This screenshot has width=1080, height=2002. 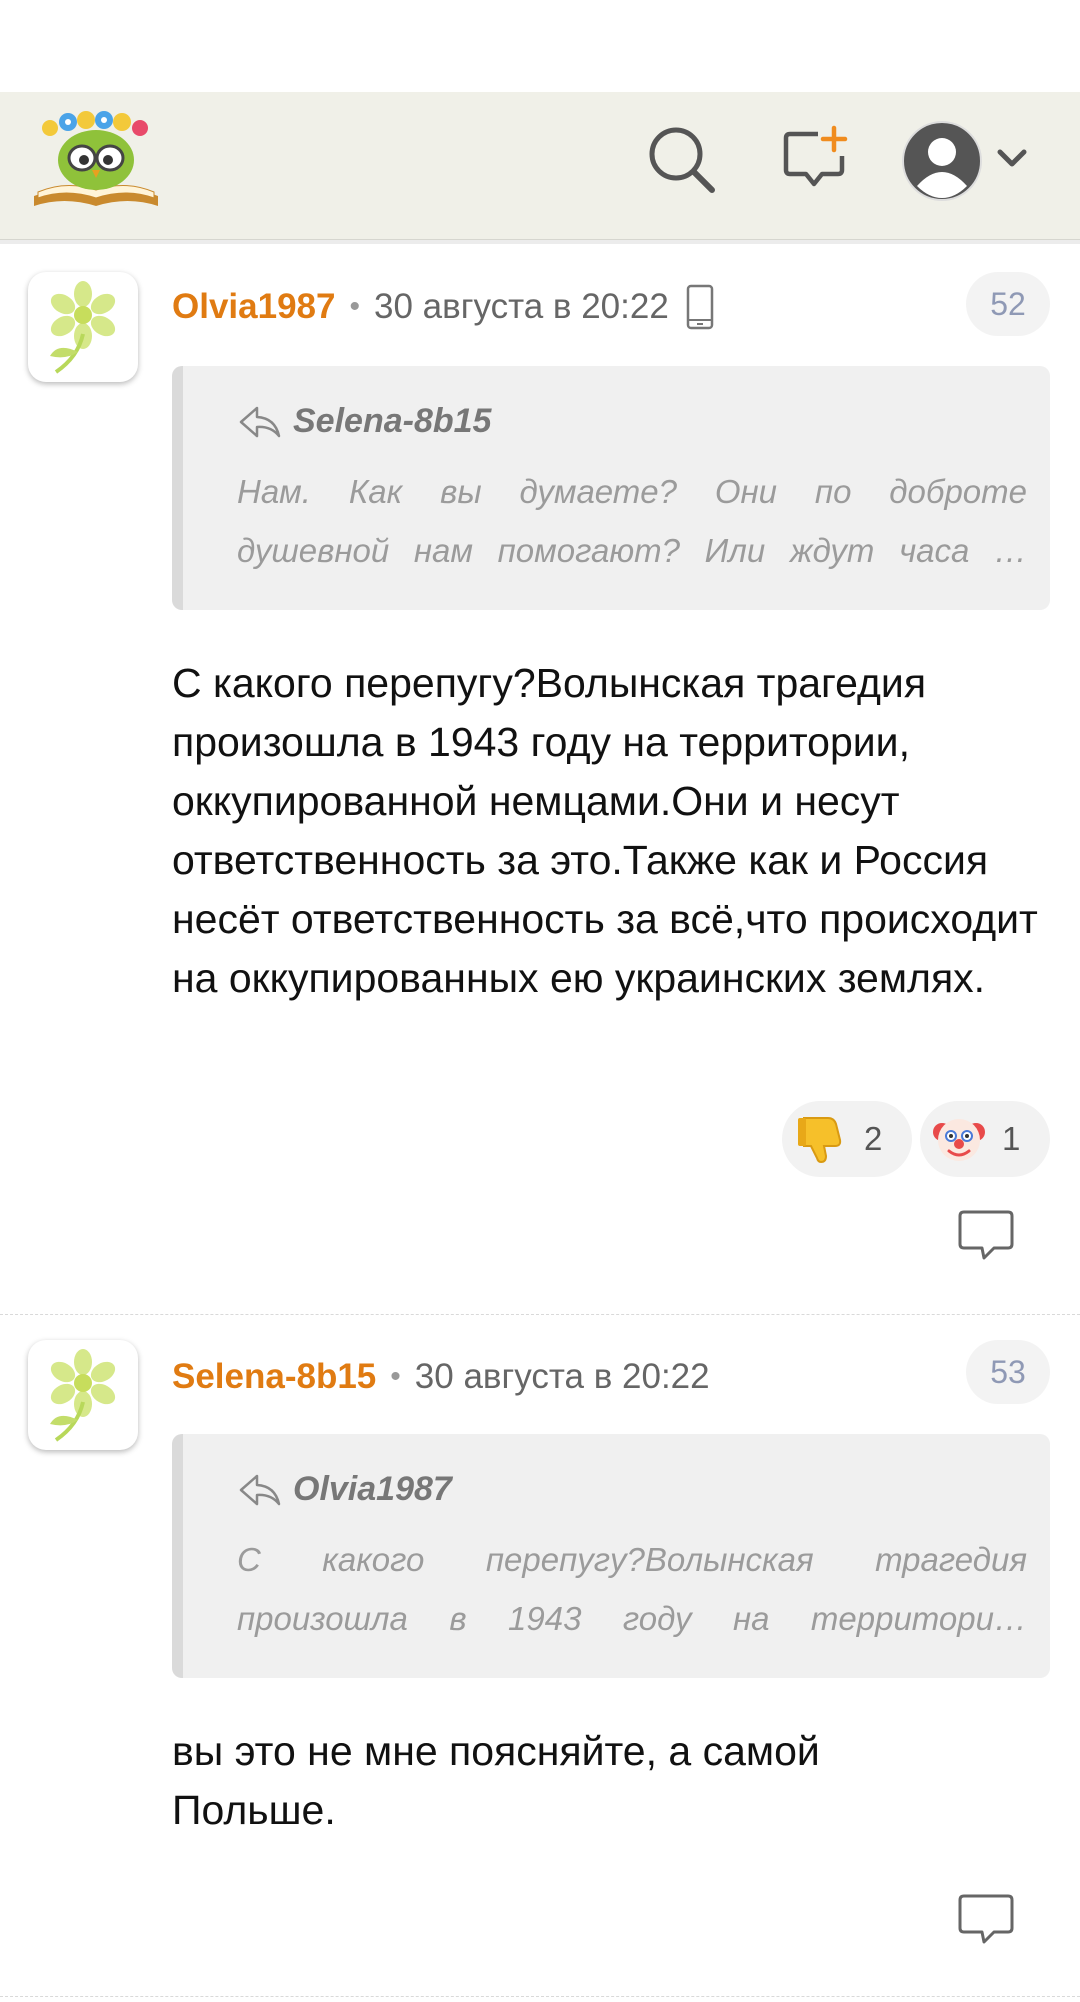 What do you see at coordinates (1011, 1138) in the screenshot?
I see `reaction-count: 1` at bounding box center [1011, 1138].